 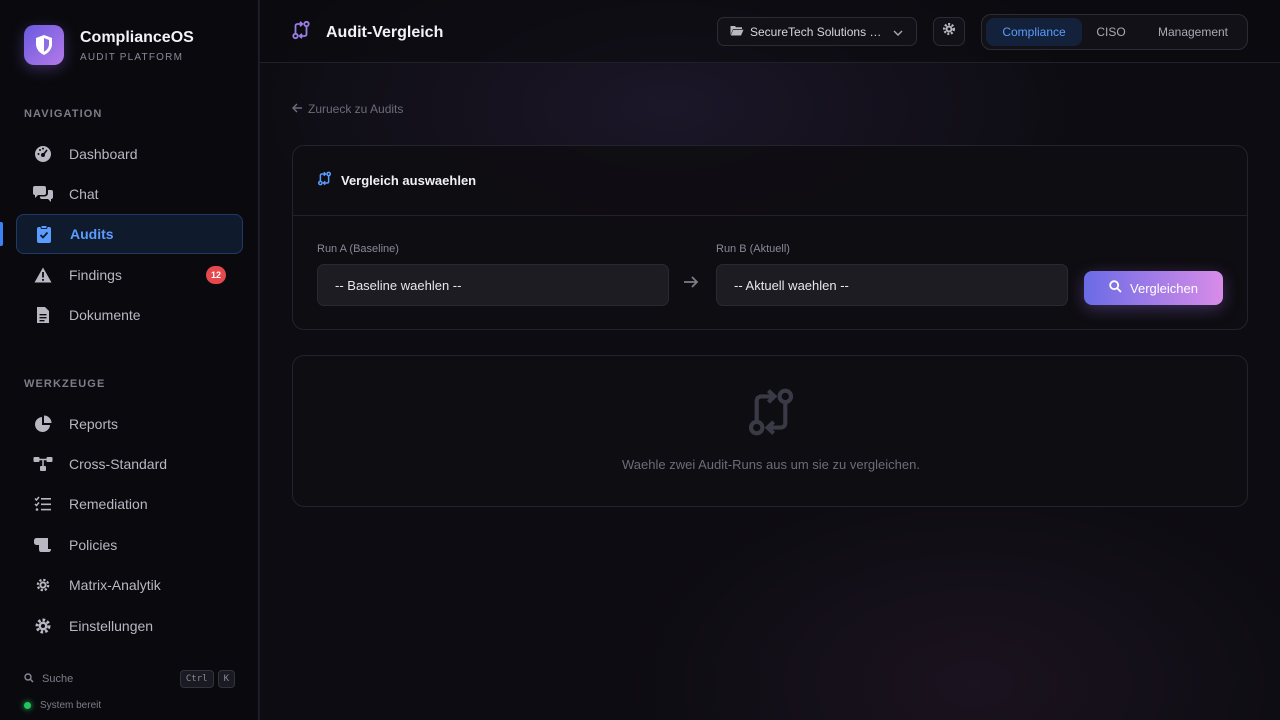 What do you see at coordinates (44, 234) in the screenshot?
I see `clipboard-check-icon` at bounding box center [44, 234].